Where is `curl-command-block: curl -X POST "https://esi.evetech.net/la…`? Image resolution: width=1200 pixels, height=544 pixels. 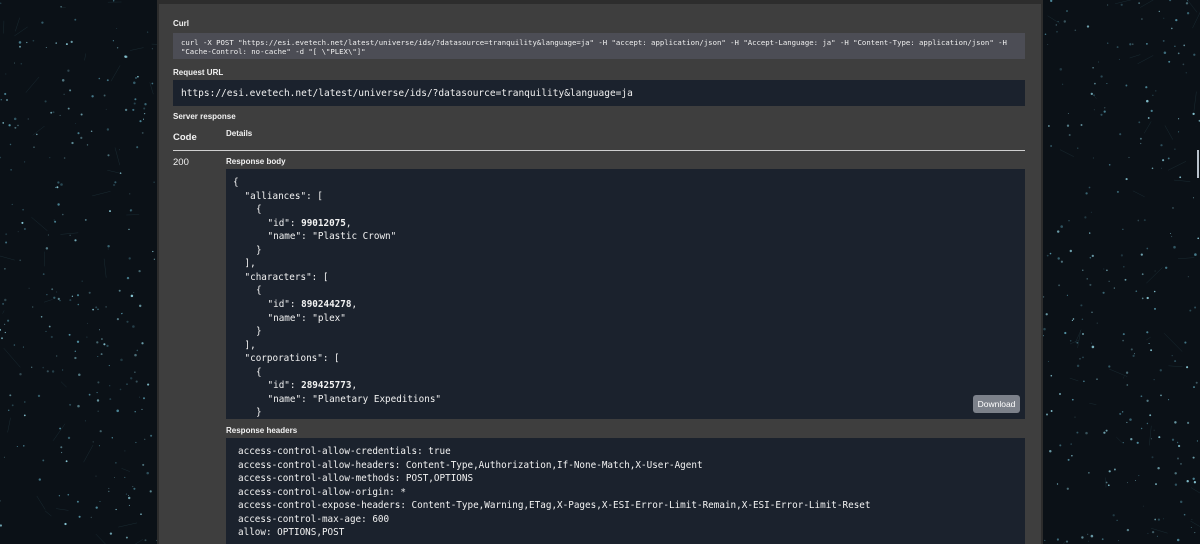
curl-command-block: curl -X POST "https://esi.evetech.net/la… is located at coordinates (599, 46).